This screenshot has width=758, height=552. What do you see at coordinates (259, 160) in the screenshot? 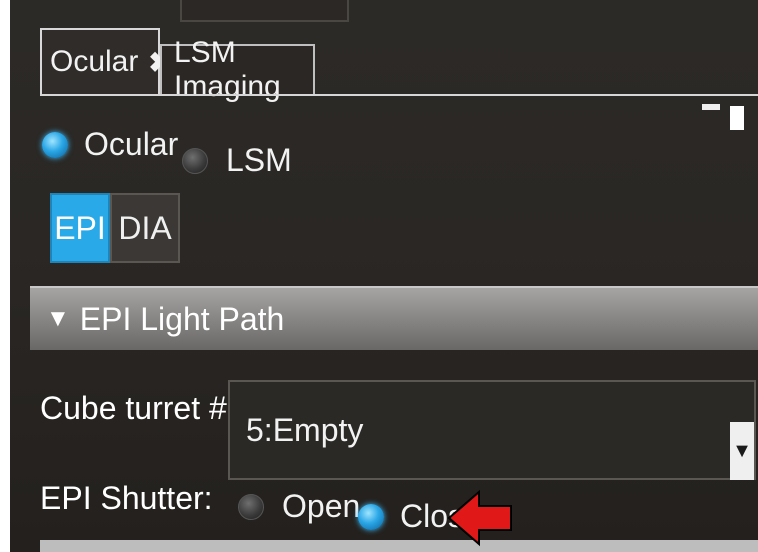
I see `radio-lsm-label: LSM` at bounding box center [259, 160].